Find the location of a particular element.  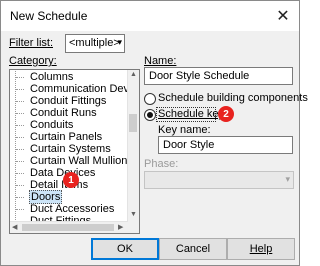

horizontal-scroll-thumb is located at coordinates (68, 227).